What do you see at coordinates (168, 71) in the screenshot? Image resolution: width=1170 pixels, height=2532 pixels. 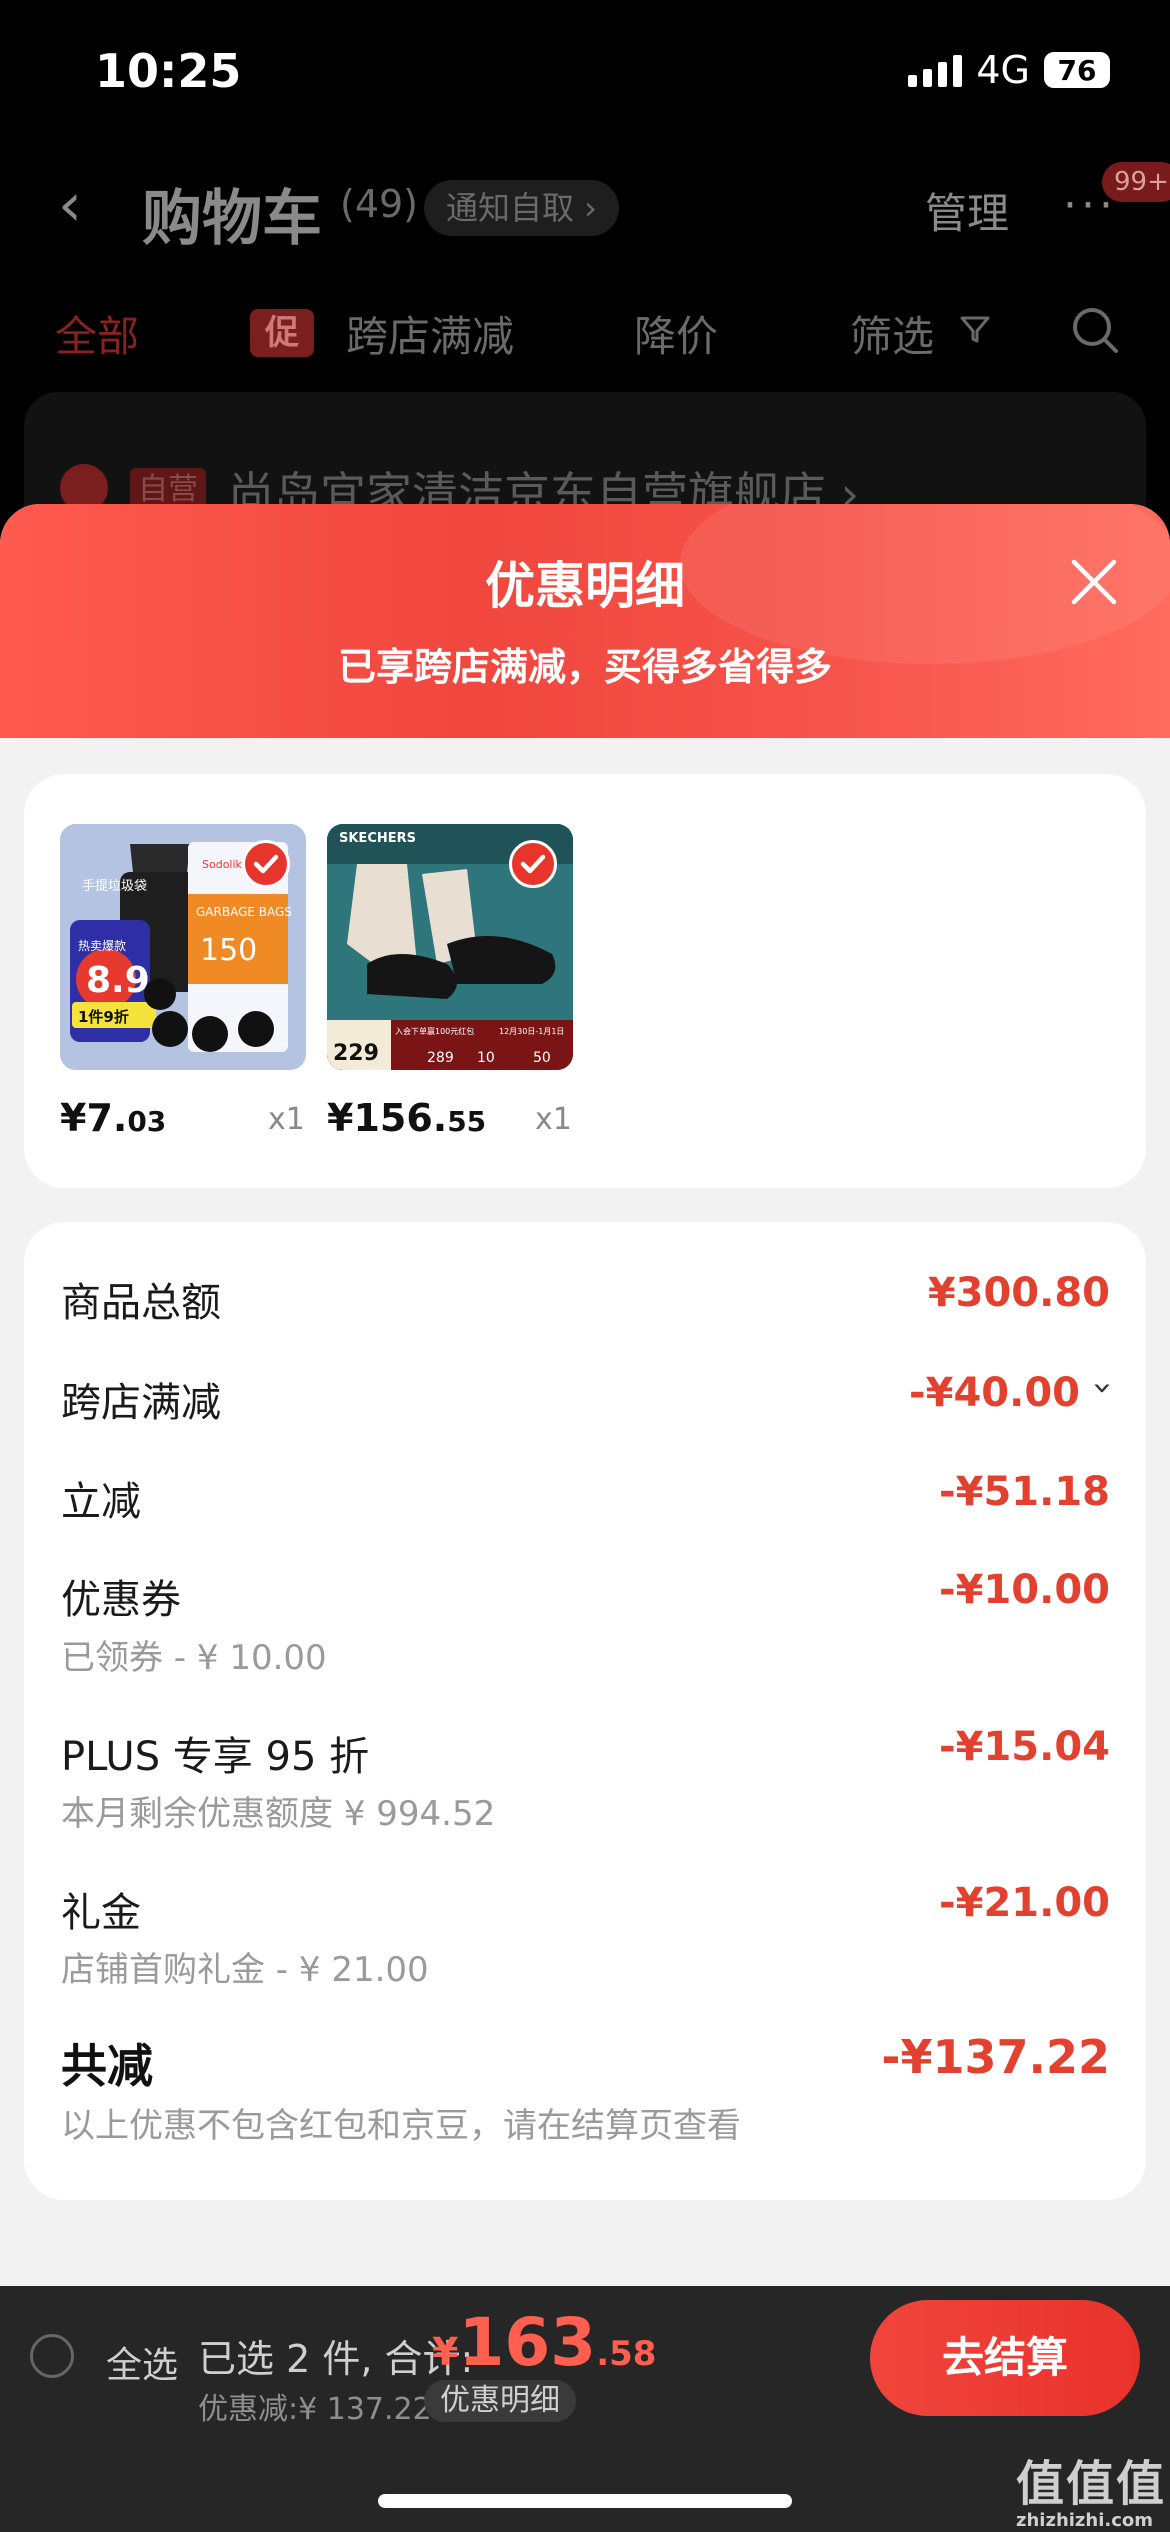 I see `status-time: 10:25` at bounding box center [168, 71].